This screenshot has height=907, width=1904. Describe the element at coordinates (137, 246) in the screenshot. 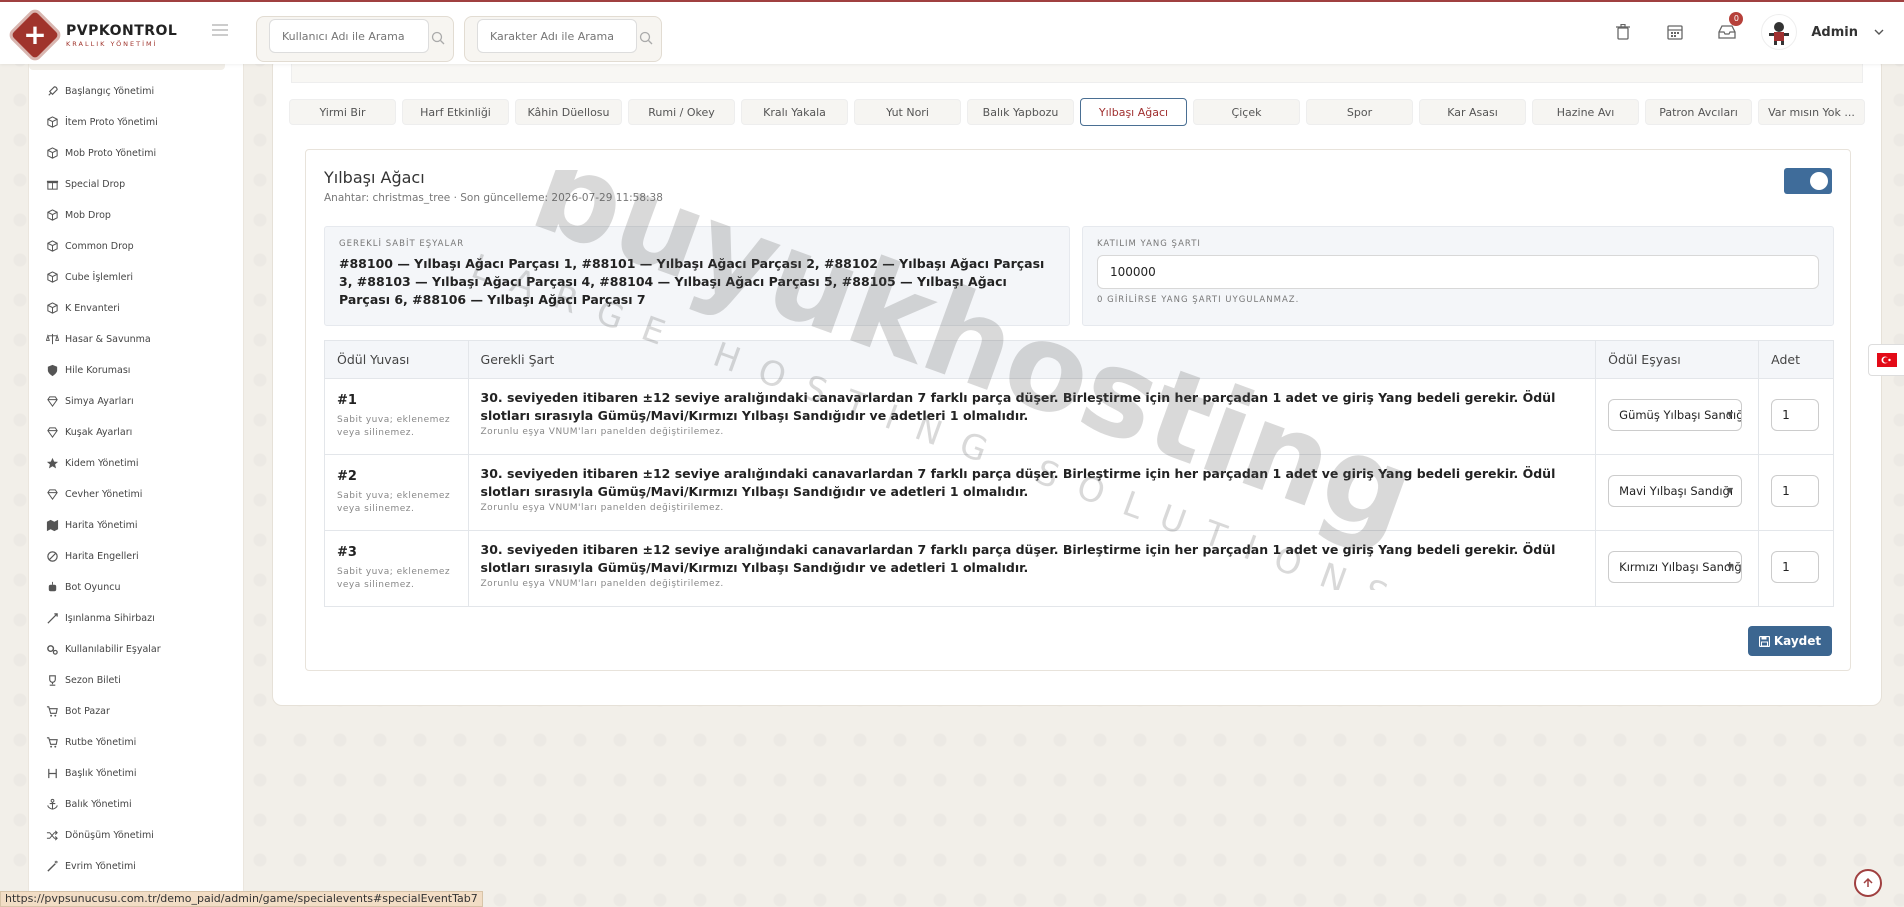

I see `sidebar-item: Common Drop` at that location.